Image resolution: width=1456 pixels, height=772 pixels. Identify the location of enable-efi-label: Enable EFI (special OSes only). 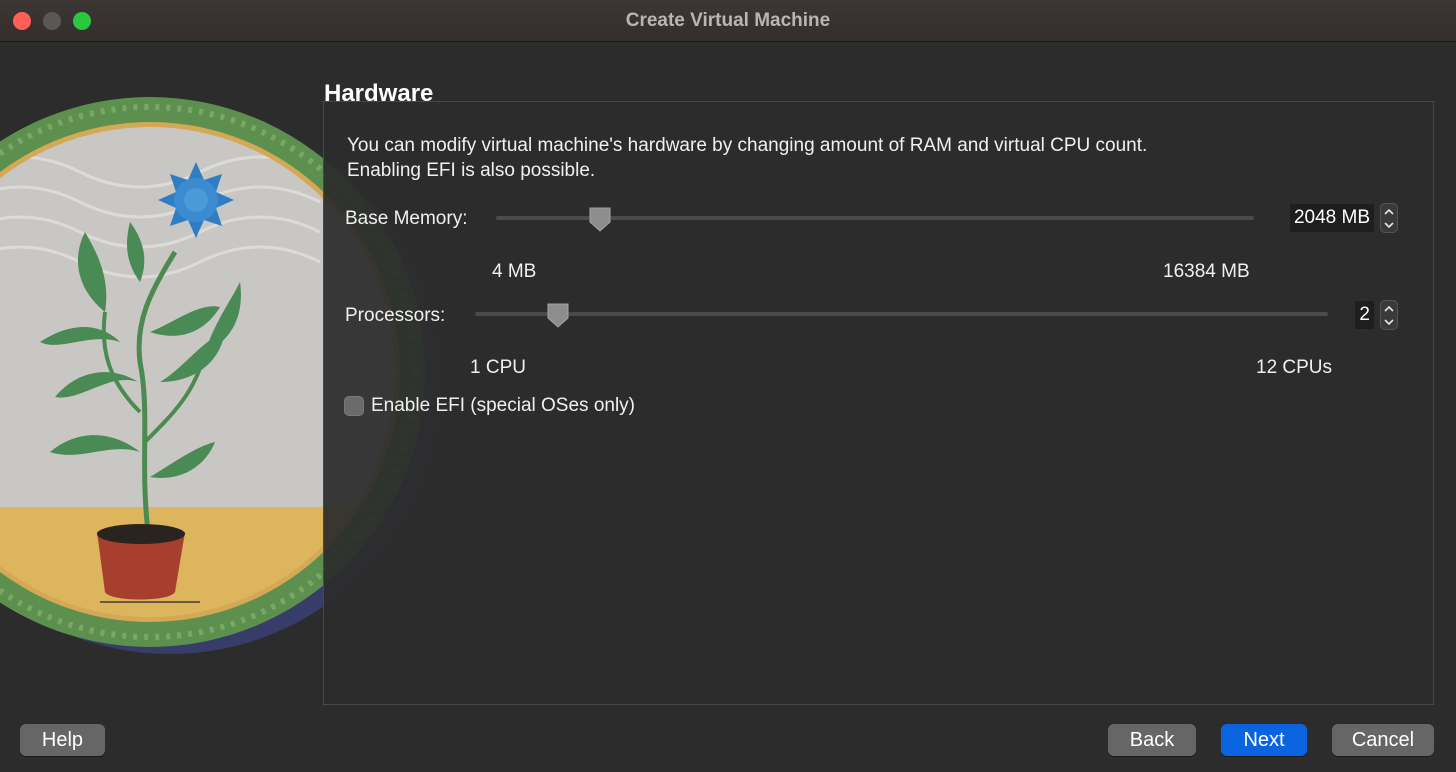
(503, 406).